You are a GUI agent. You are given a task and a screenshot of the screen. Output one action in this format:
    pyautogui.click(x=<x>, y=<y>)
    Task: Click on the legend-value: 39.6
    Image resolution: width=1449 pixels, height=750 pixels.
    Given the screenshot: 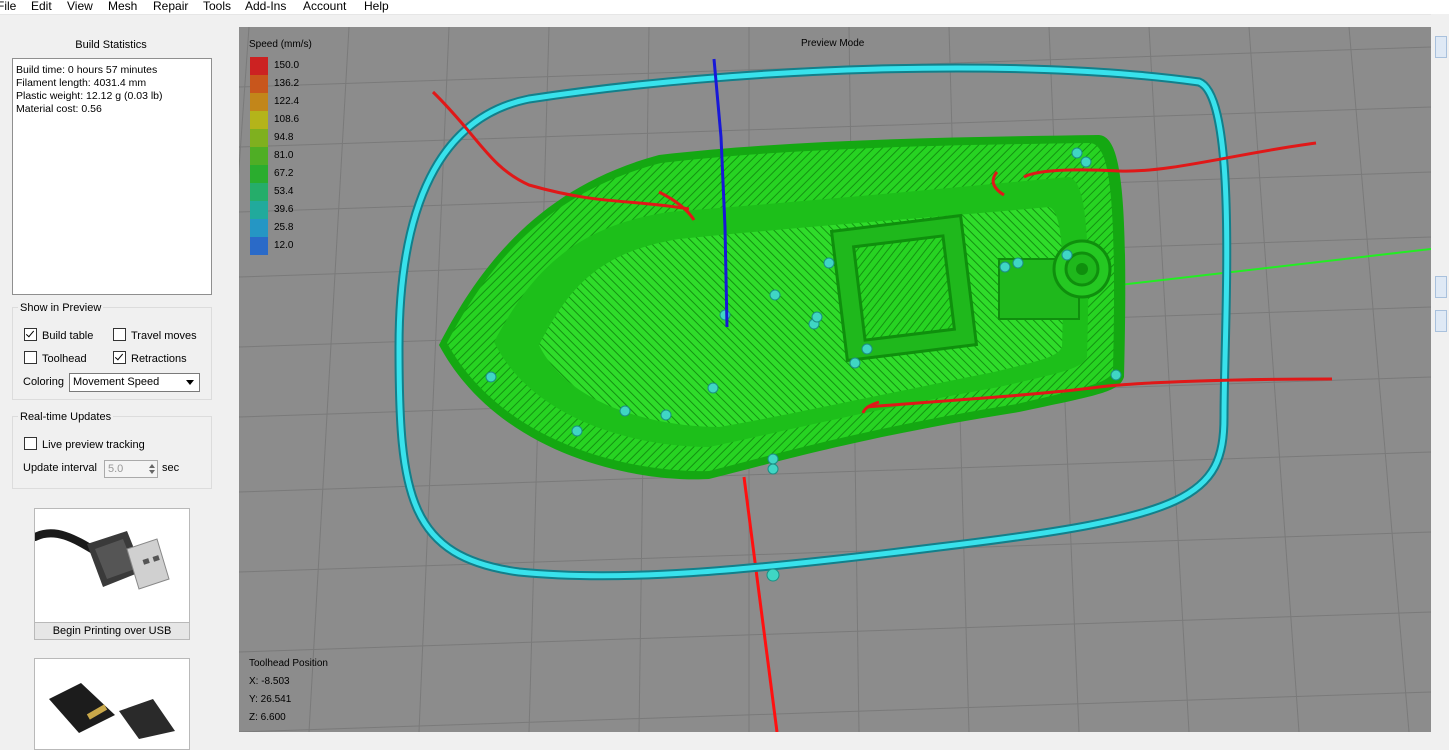 What is the action you would take?
    pyautogui.click(x=284, y=209)
    